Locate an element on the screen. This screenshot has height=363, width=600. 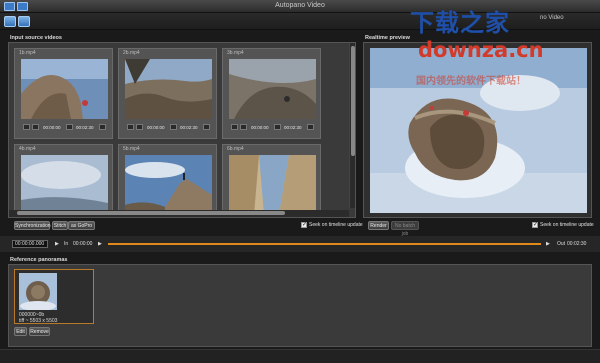
stitch-button: Stitch is located at coordinates (60, 225).